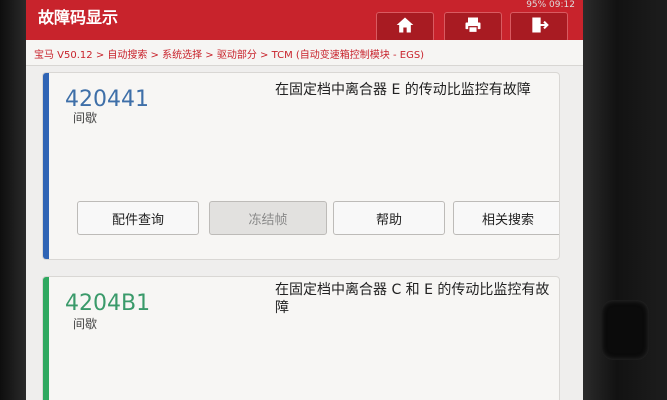  What do you see at coordinates (304, 21) in the screenshot?
I see `app-header: 故障码显示 95% 09:12` at bounding box center [304, 21].